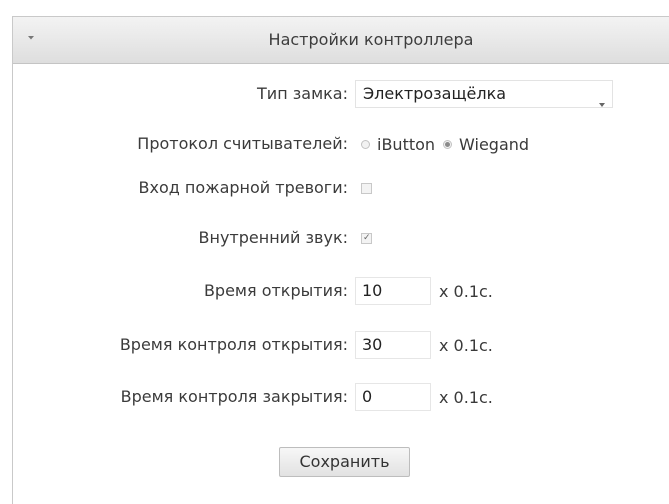 The width and height of the screenshot is (669, 504). I want to click on internal-sound-label: Внутренний звук:, so click(273, 237).